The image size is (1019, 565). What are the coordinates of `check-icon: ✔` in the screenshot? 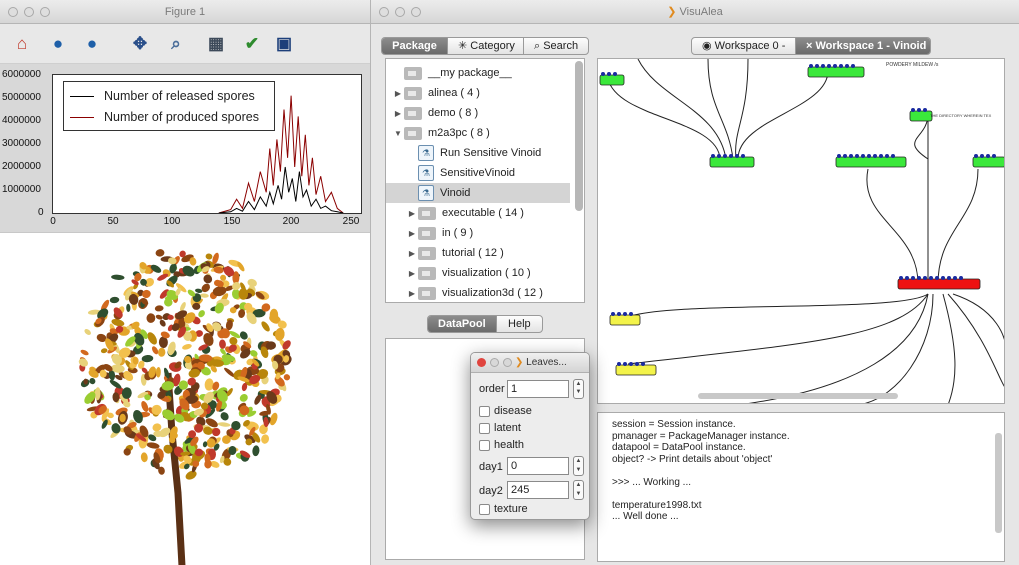 It's located at (252, 44).